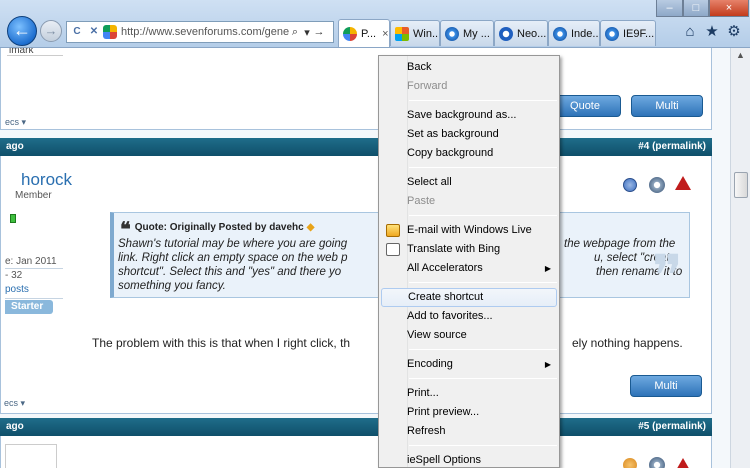 This screenshot has width=750, height=468. What do you see at coordinates (402, 33) in the screenshot?
I see `tab-favicon-icon` at bounding box center [402, 33].